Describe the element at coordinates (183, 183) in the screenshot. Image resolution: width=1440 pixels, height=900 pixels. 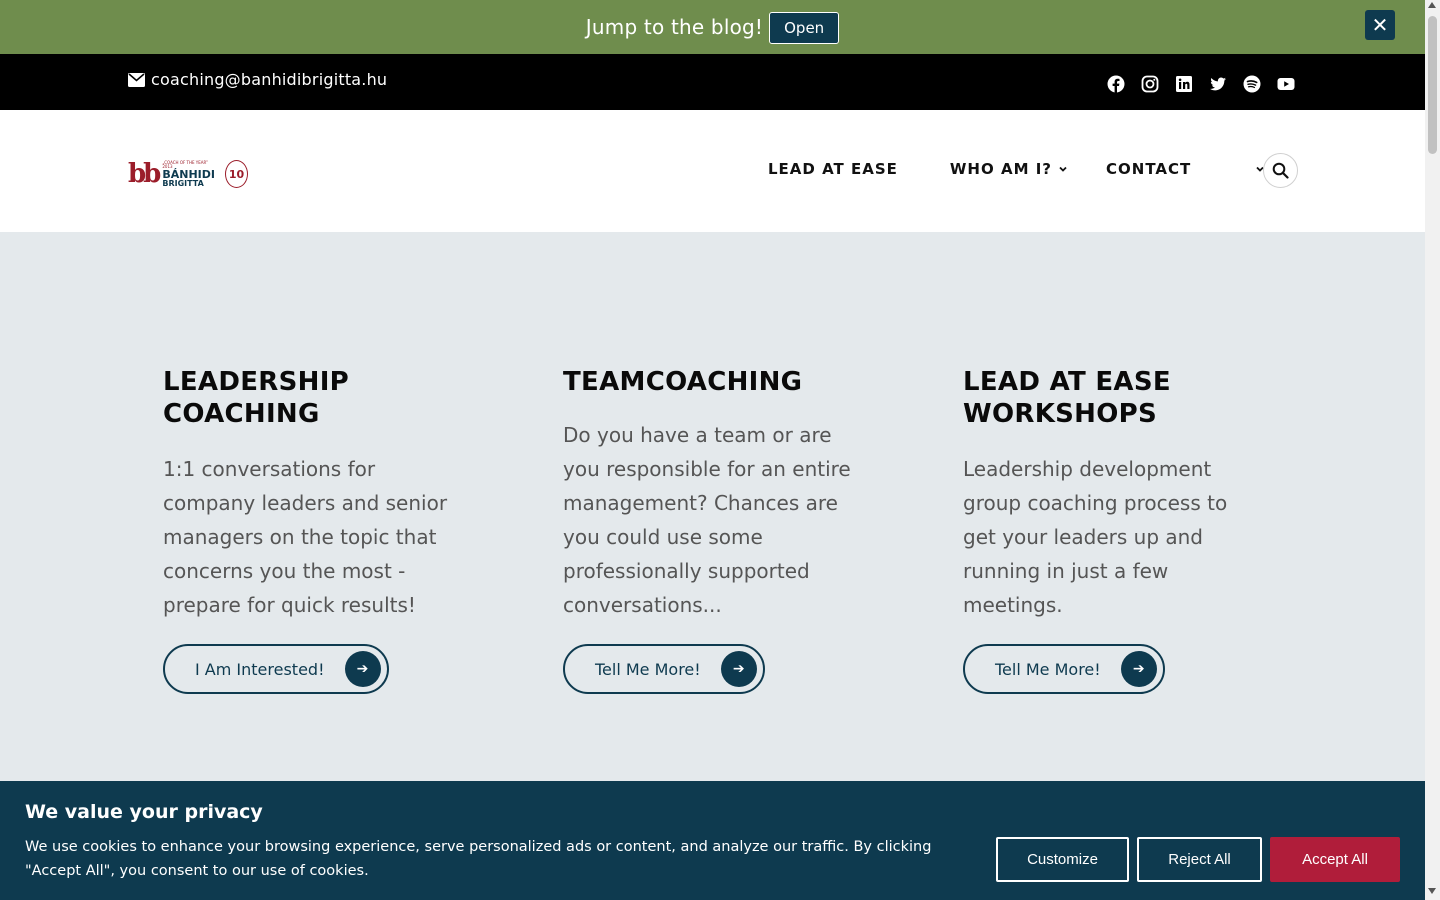
I see `logo-subname: BRIGITTA` at that location.